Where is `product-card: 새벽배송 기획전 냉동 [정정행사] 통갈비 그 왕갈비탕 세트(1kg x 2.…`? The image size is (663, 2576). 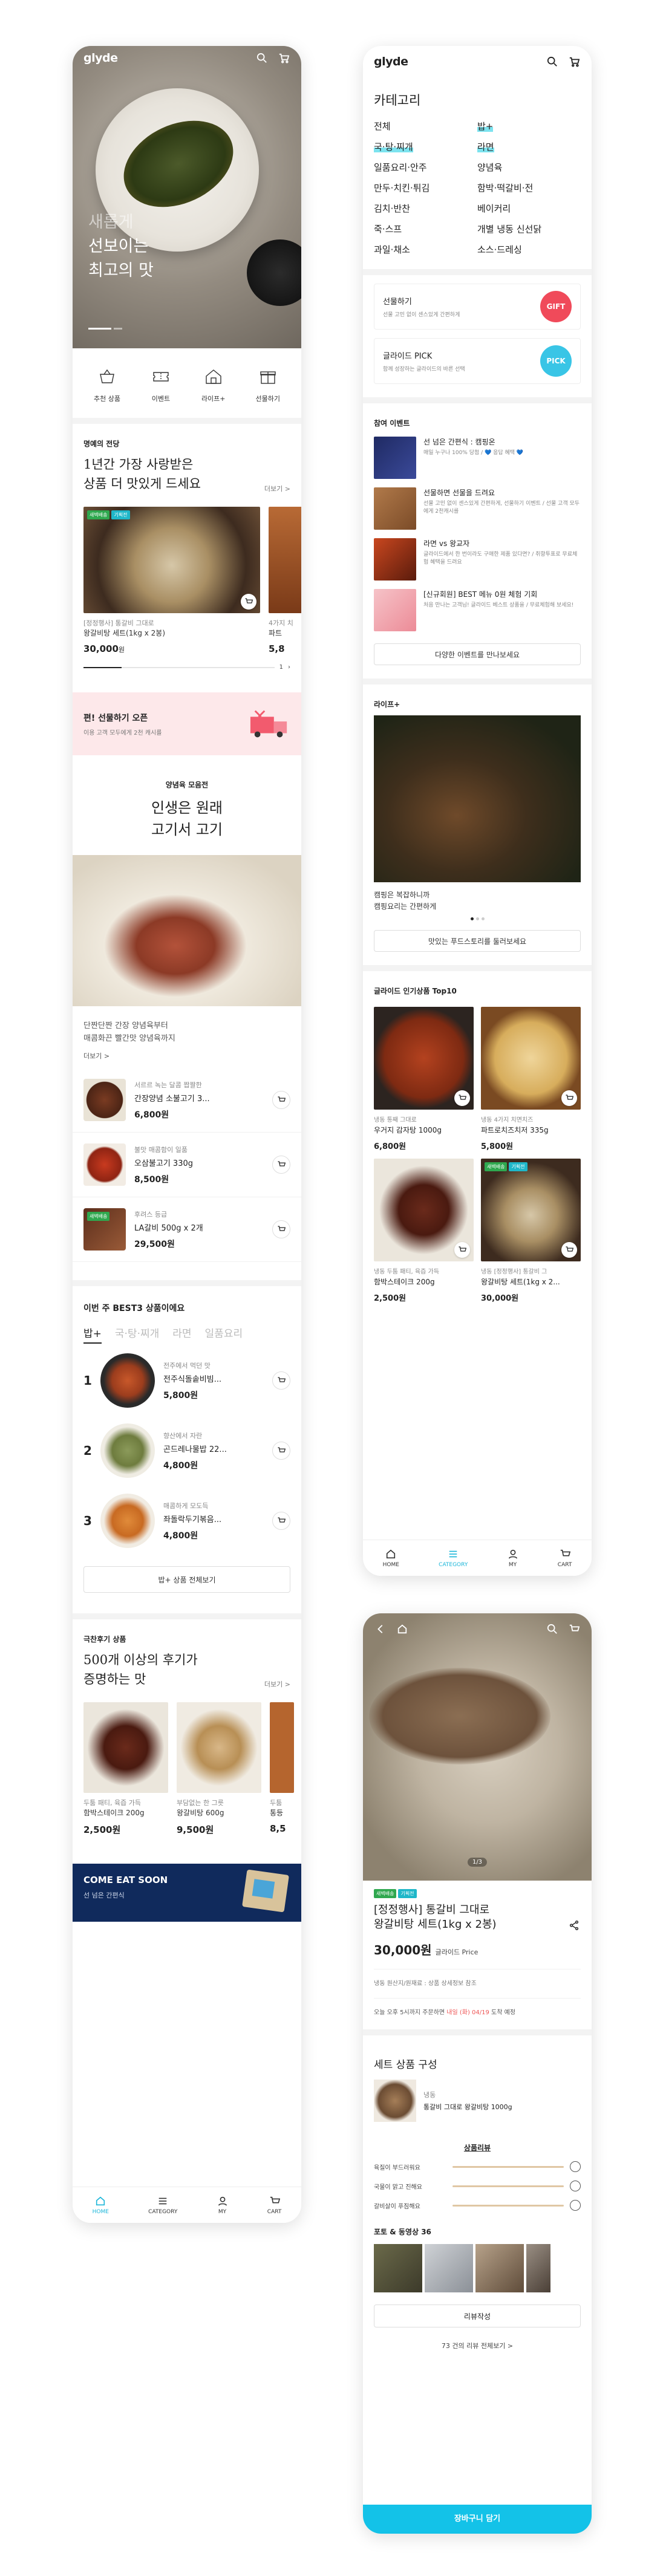
product-card: 새벽배송 기획전 냉동 [정정행사] 통갈비 그 왕갈비탕 세트(1kg x 2.… is located at coordinates (531, 1231).